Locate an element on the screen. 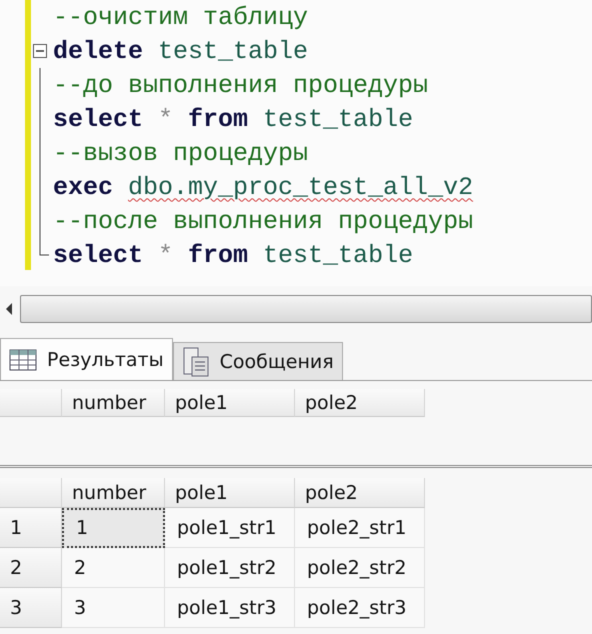 The image size is (592, 634). code-token: delete is located at coordinates (98, 51).